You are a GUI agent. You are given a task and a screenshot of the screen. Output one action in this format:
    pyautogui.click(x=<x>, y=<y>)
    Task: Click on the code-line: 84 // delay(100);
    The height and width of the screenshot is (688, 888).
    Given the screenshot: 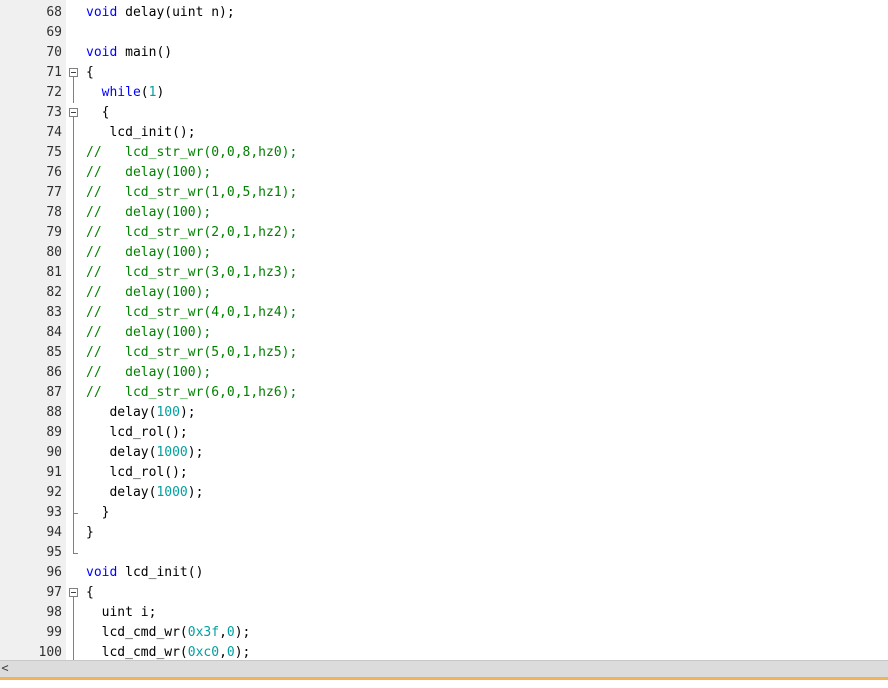 What is the action you would take?
    pyautogui.click(x=444, y=333)
    